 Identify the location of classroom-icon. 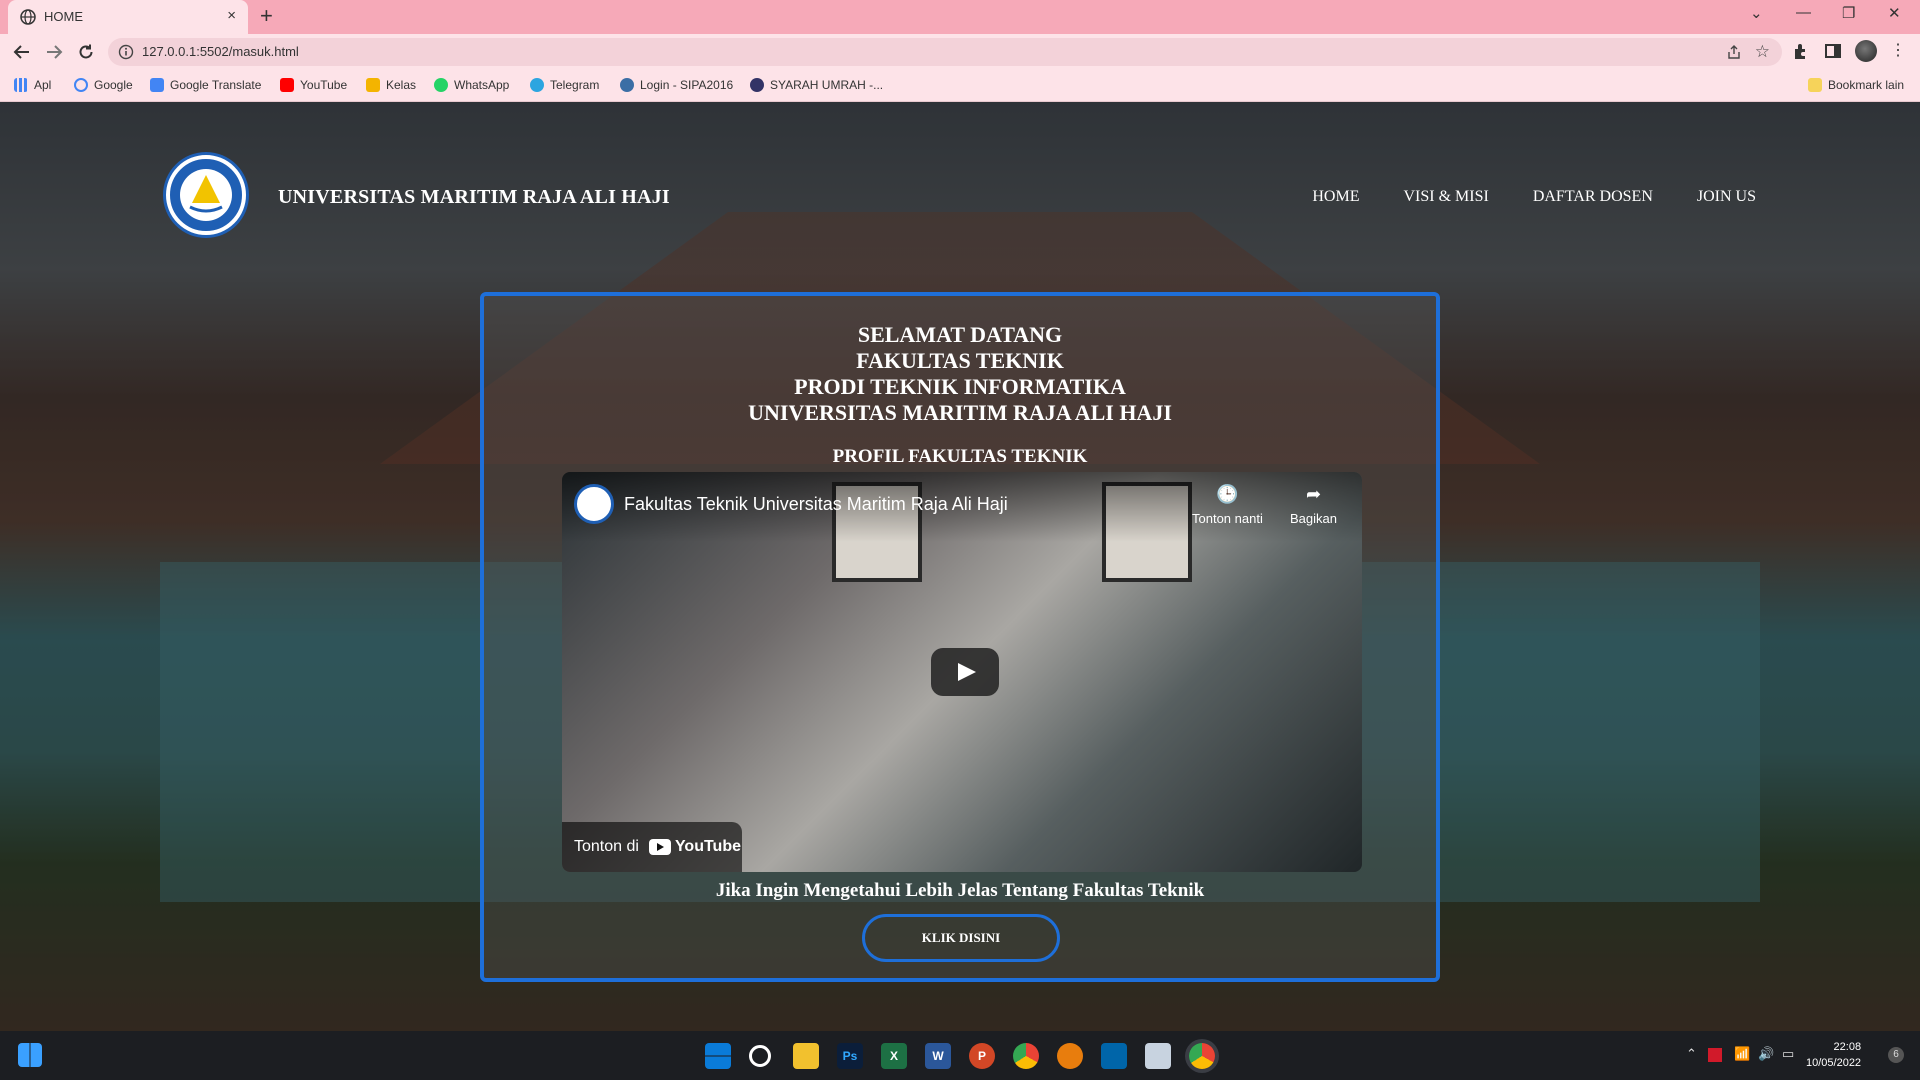
(373, 85).